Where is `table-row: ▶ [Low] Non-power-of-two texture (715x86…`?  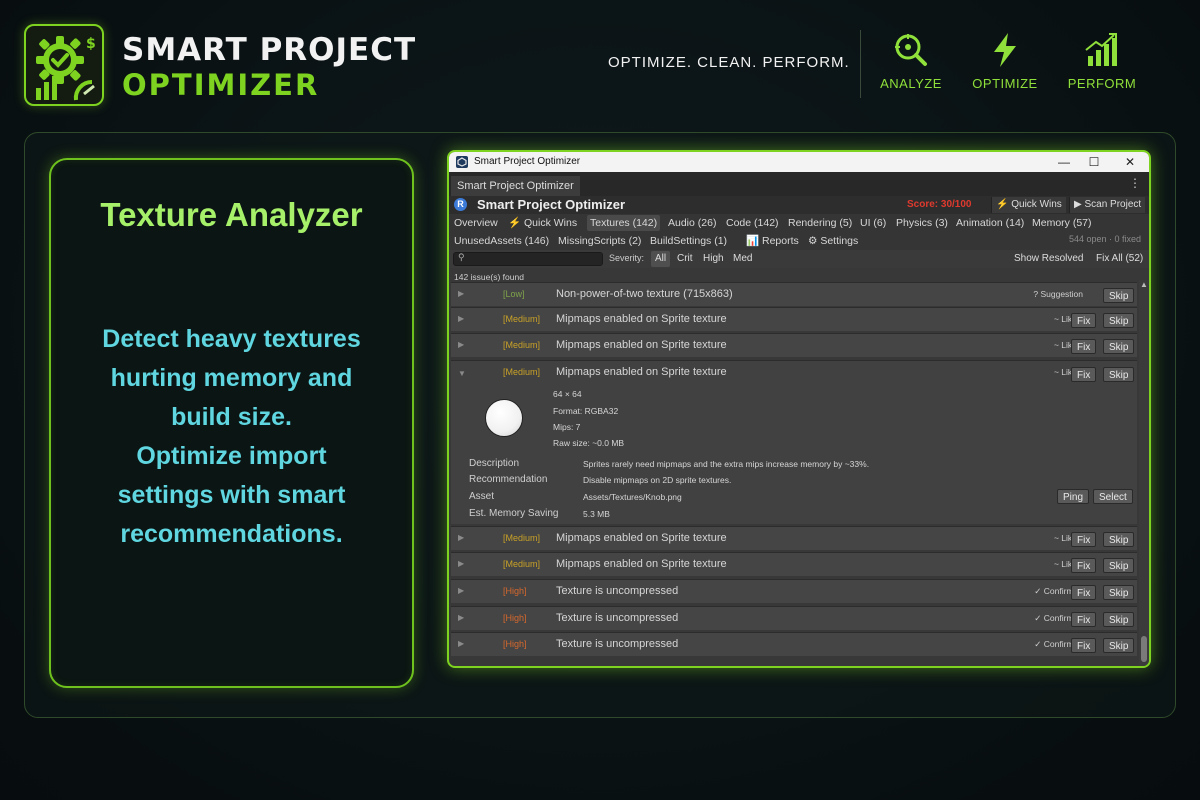 table-row: ▶ [Low] Non-power-of-two texture (715x86… is located at coordinates (794, 294).